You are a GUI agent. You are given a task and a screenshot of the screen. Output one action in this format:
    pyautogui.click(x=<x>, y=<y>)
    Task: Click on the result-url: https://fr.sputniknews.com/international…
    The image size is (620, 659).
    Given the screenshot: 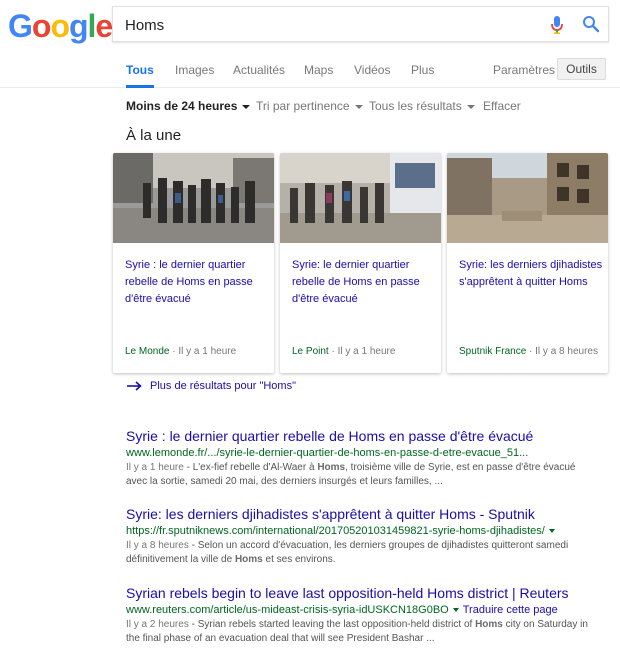 What is the action you would take?
    pyautogui.click(x=361, y=531)
    